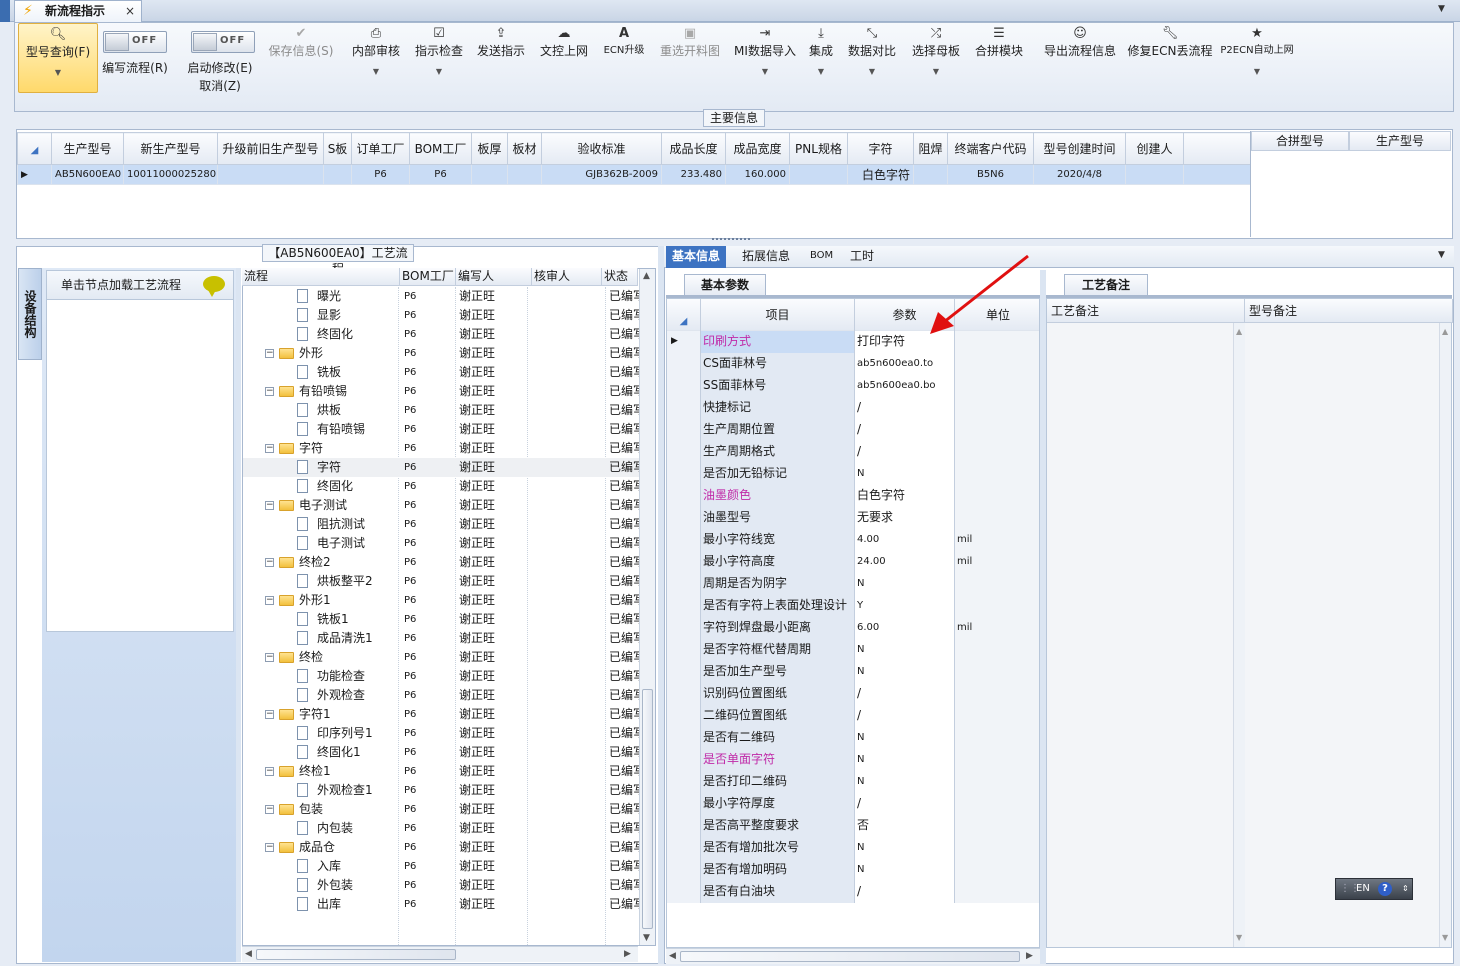  Describe the element at coordinates (87, 148) in the screenshot. I see `col-header: 生产型号` at that location.